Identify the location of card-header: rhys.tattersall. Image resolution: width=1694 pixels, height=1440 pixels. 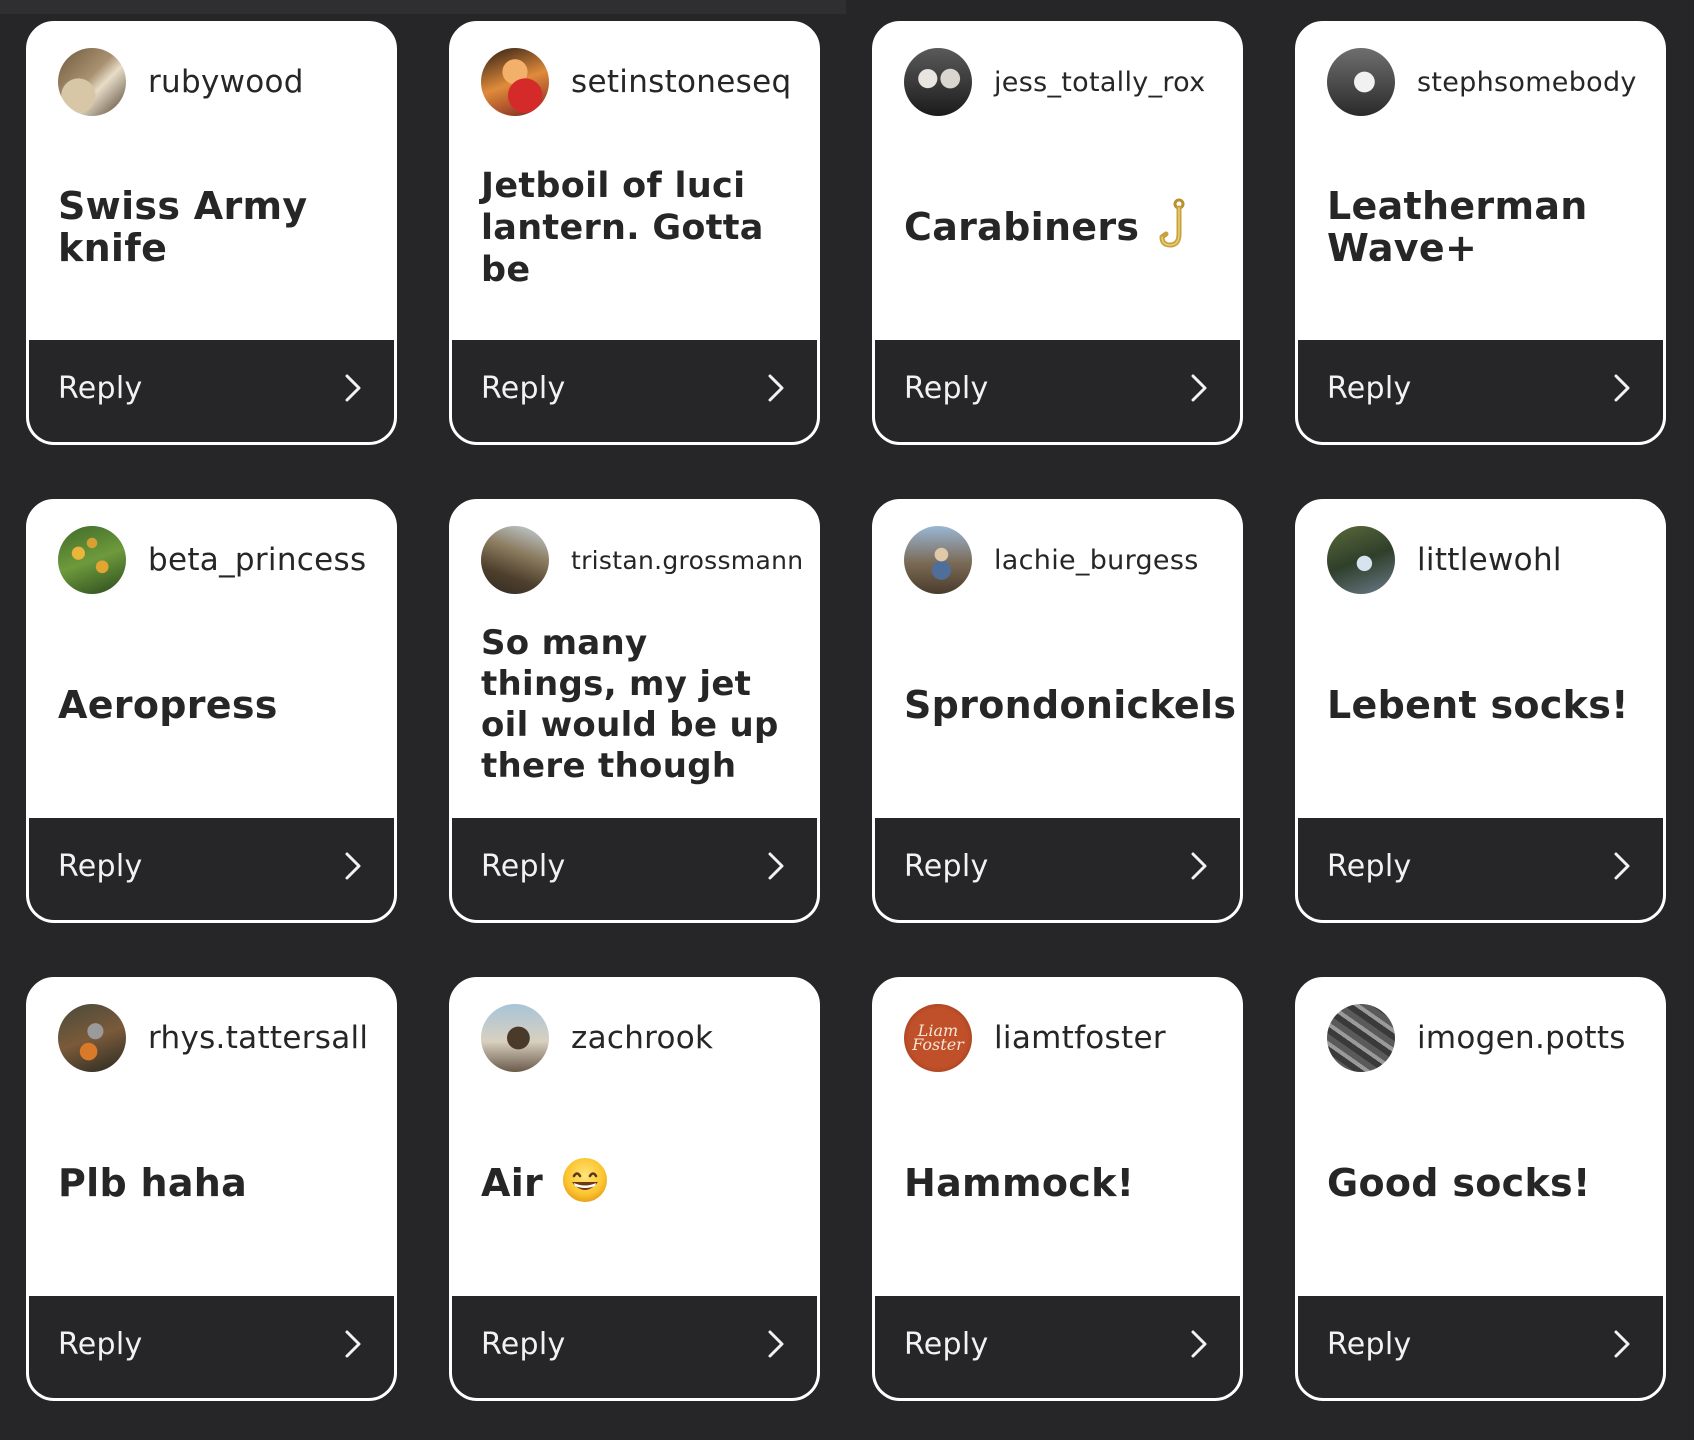
(219, 1038).